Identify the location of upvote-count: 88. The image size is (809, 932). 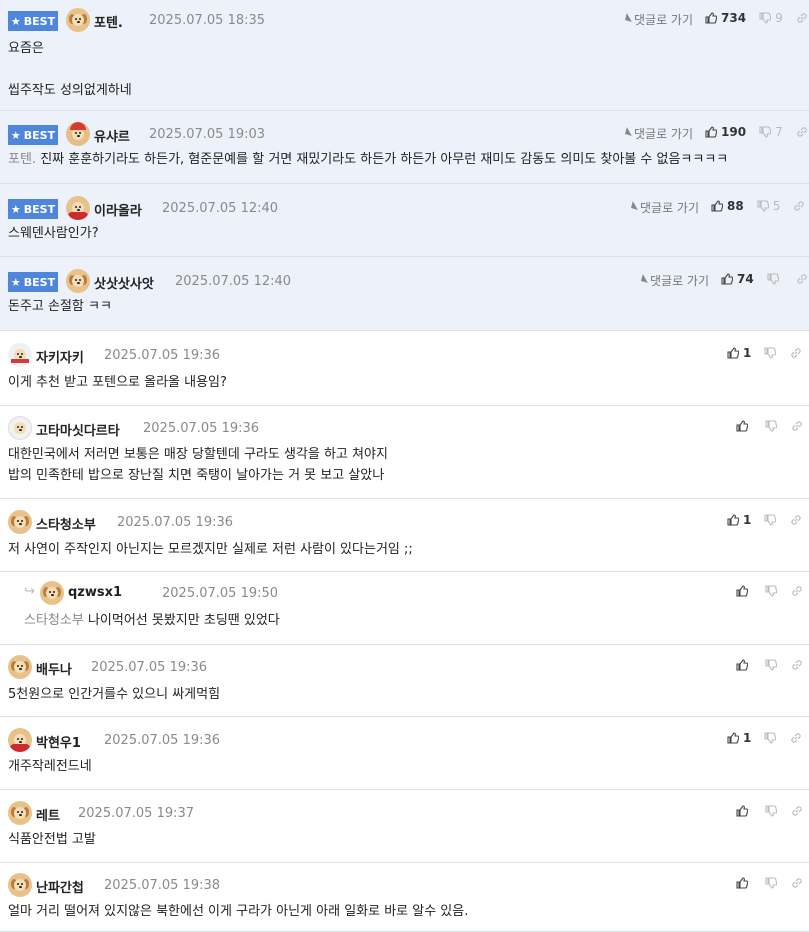
(735, 206).